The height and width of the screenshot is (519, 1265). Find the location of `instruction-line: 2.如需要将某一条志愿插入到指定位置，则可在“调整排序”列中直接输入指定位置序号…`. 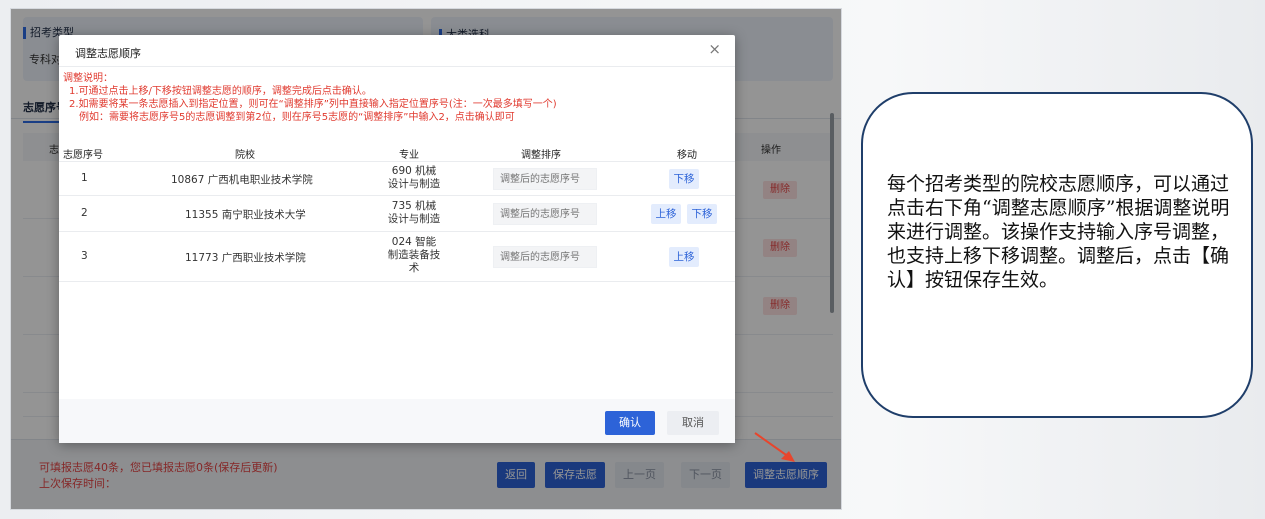

instruction-line: 2.如需要将某一条志愿插入到指定位置，则可在“调整排序”列中直接输入指定位置序号… is located at coordinates (313, 104).